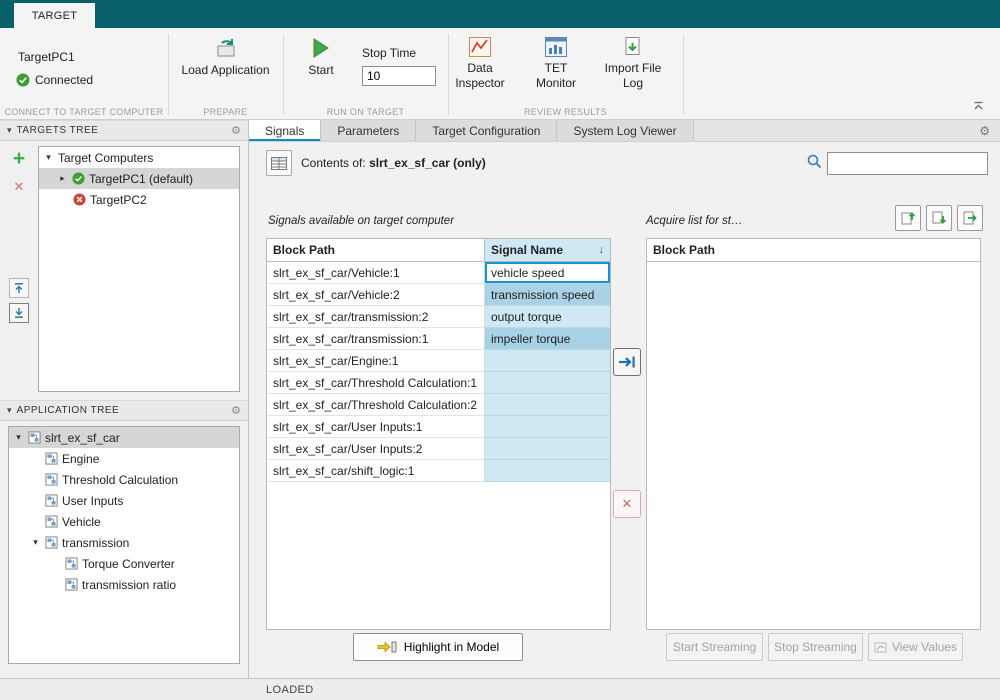  Describe the element at coordinates (290, 689) in the screenshot. I see `status-text: LOADED` at that location.